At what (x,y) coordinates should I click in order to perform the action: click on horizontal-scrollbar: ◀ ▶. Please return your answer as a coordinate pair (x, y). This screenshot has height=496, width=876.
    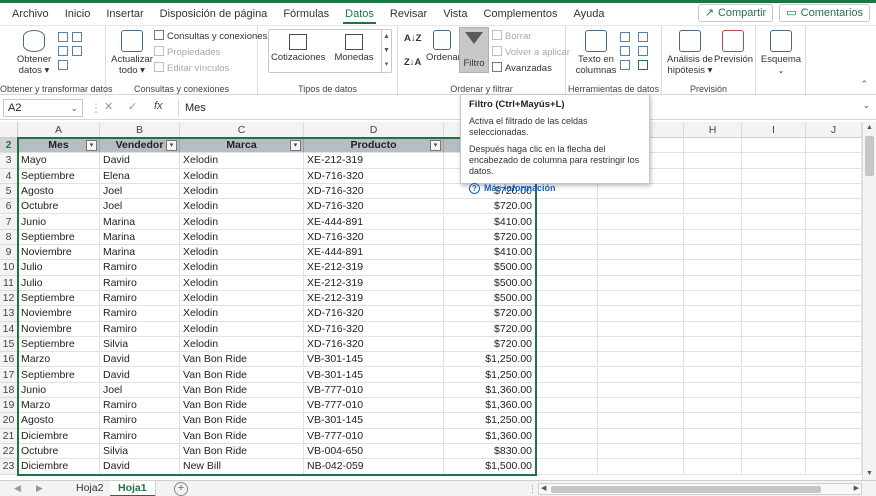
    Looking at the image, I should click on (700, 489).